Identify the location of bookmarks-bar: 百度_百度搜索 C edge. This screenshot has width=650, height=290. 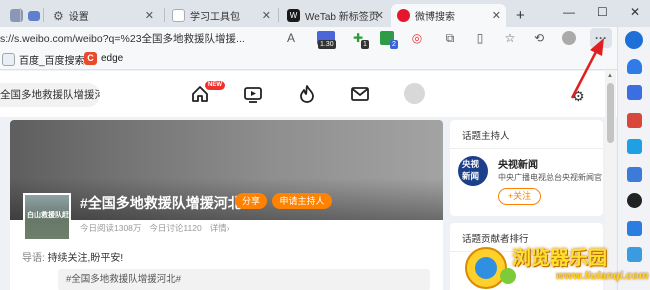
(308, 59).